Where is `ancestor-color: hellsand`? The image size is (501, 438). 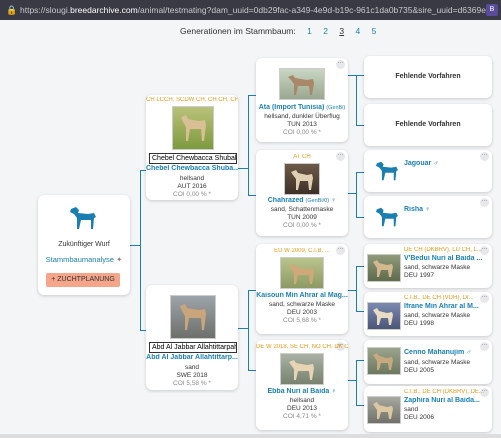 ancestor-color: hellsand is located at coordinates (302, 400).